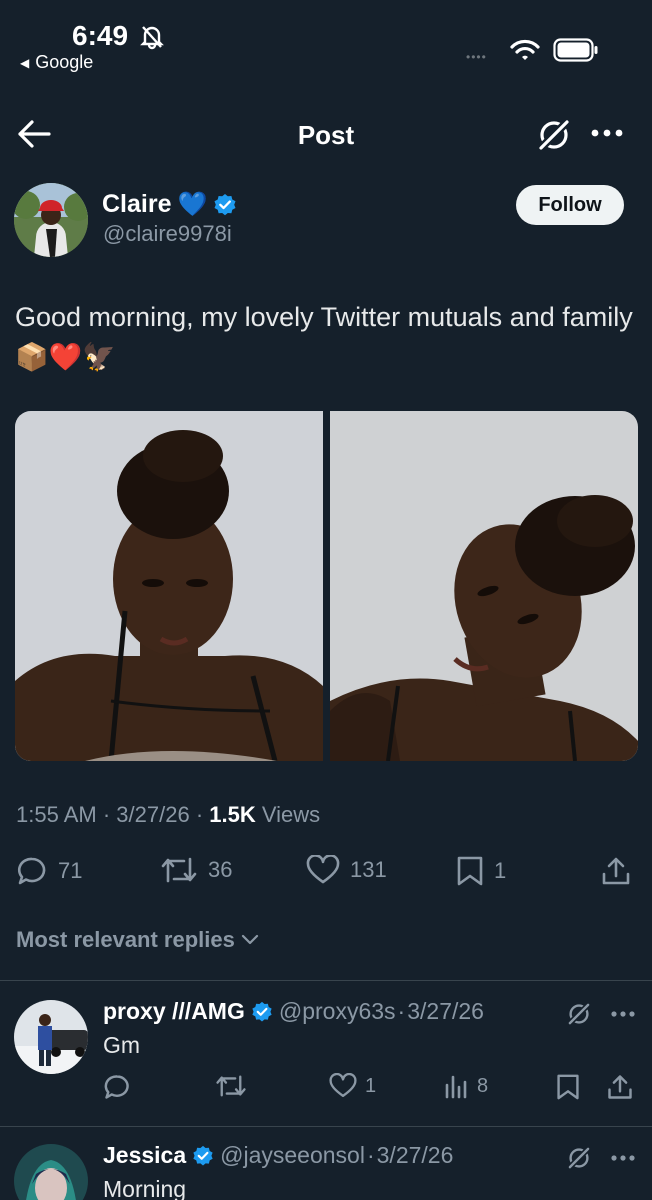 Image resolution: width=652 pixels, height=1200 pixels. Describe the element at coordinates (167, 234) in the screenshot. I see `author-handle: @claire9978i` at that location.